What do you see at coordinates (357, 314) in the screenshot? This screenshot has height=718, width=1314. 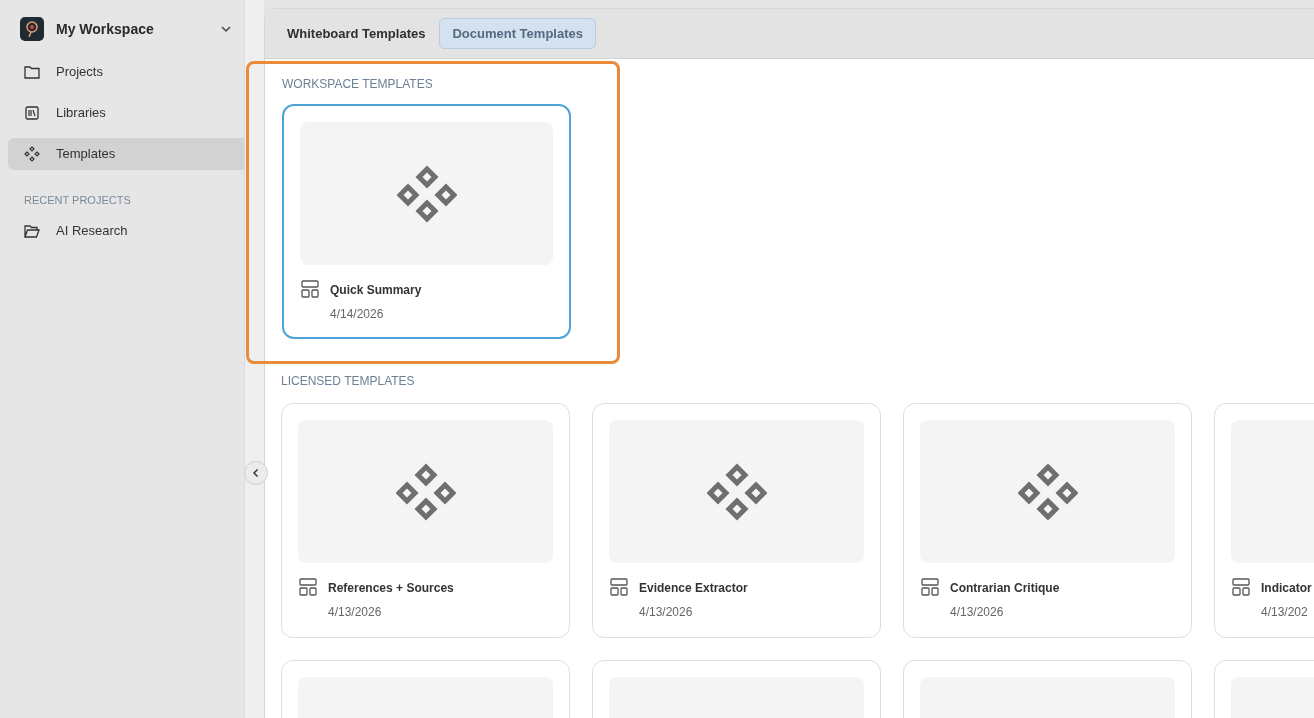 I see `template-date: 4/14/2026` at bounding box center [357, 314].